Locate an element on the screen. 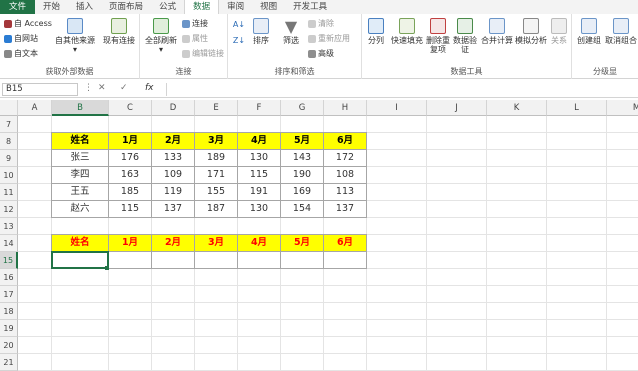 Image resolution: width=638 pixels, height=371 pixels. table-cell: 171 is located at coordinates (216, 175).